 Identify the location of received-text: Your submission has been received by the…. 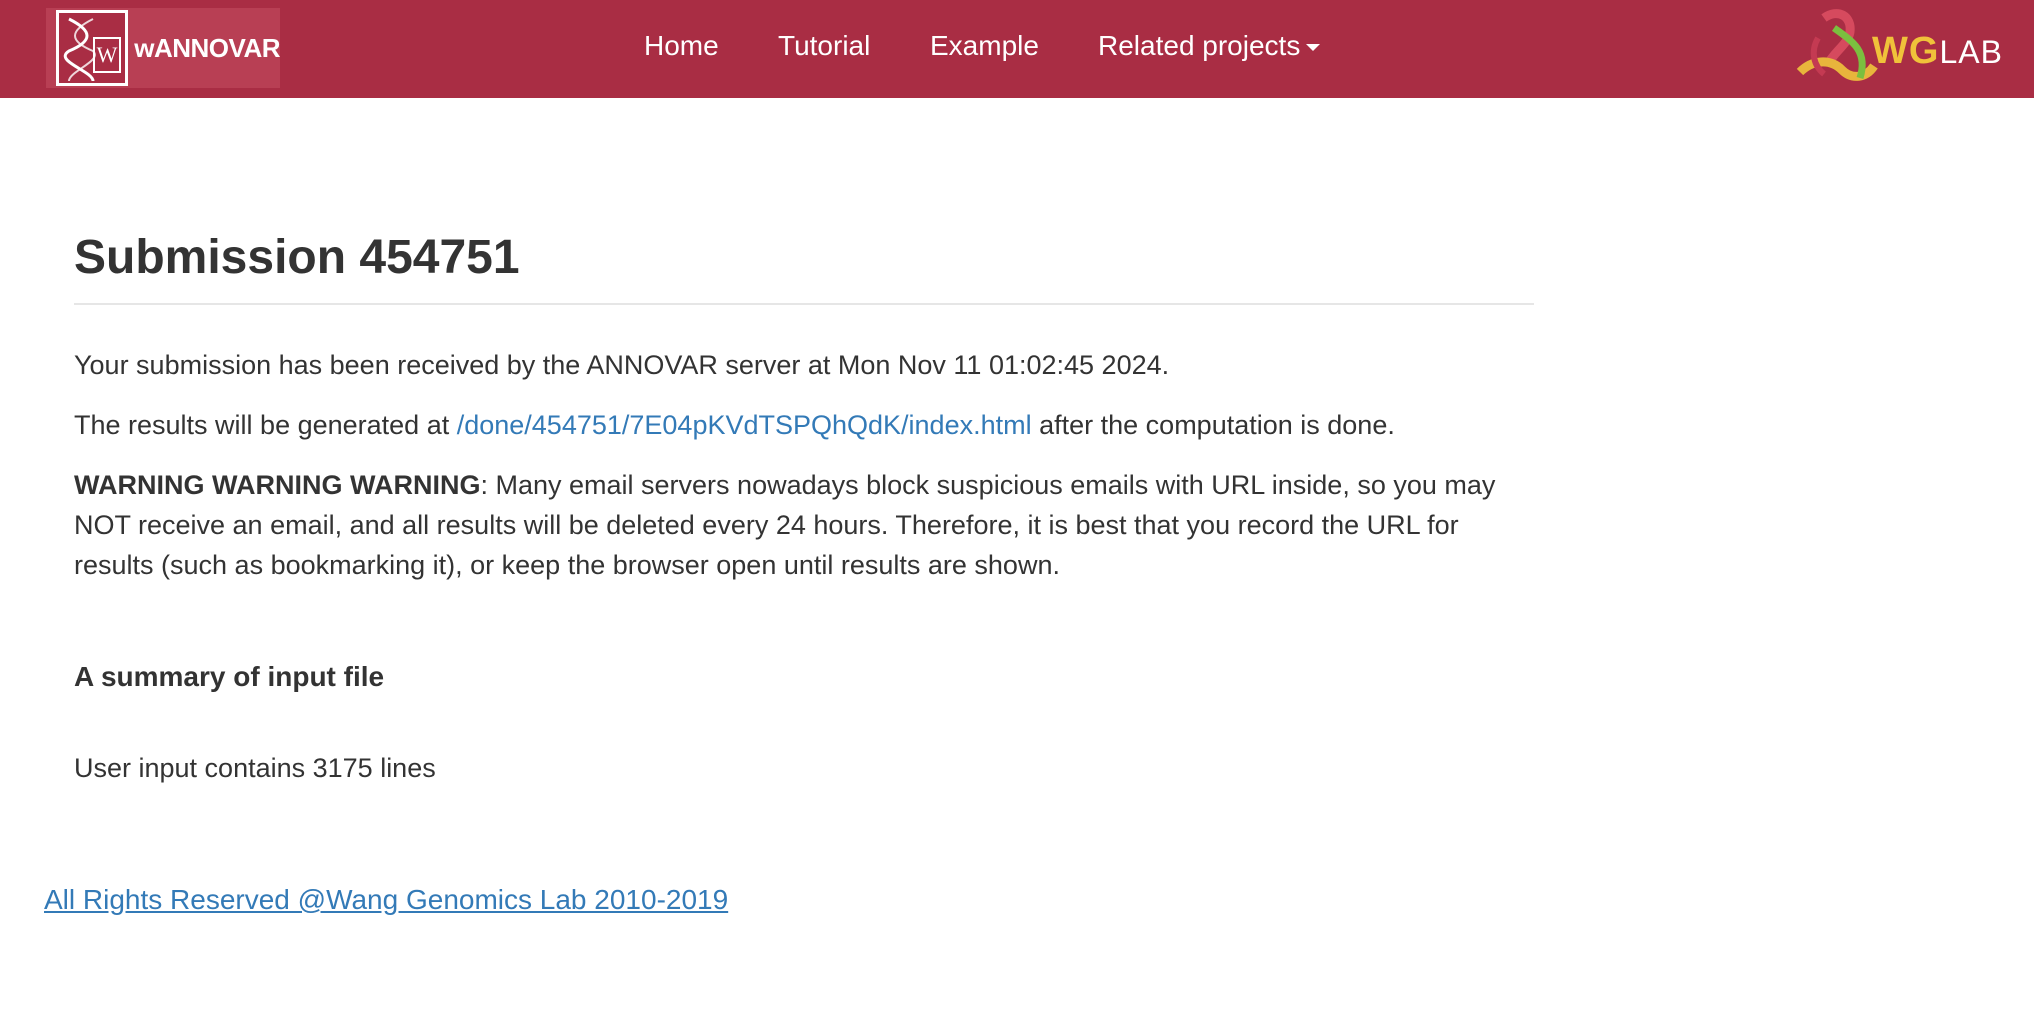
(622, 365).